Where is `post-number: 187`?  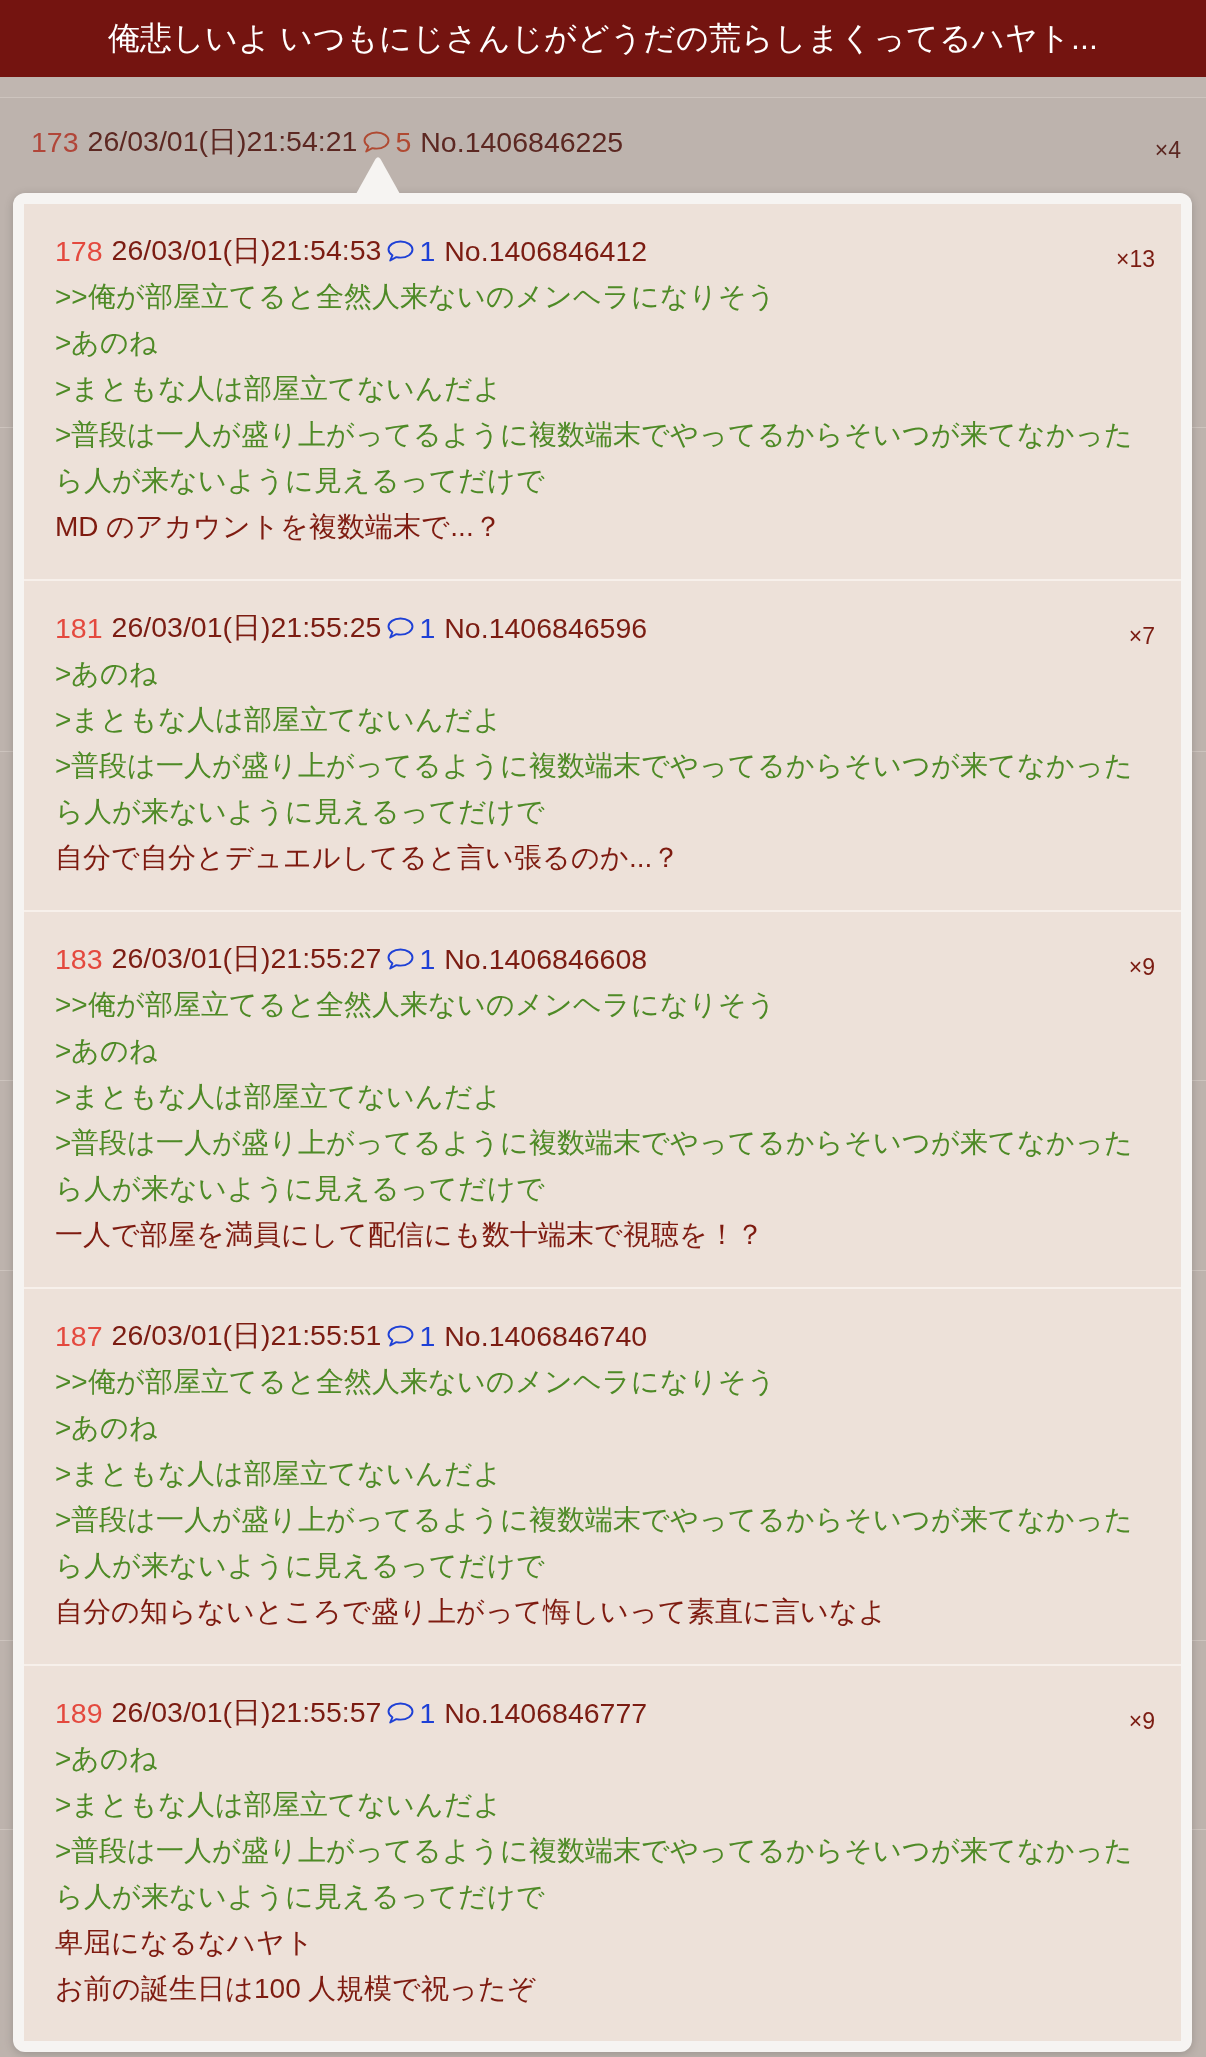 post-number: 187 is located at coordinates (79, 1336).